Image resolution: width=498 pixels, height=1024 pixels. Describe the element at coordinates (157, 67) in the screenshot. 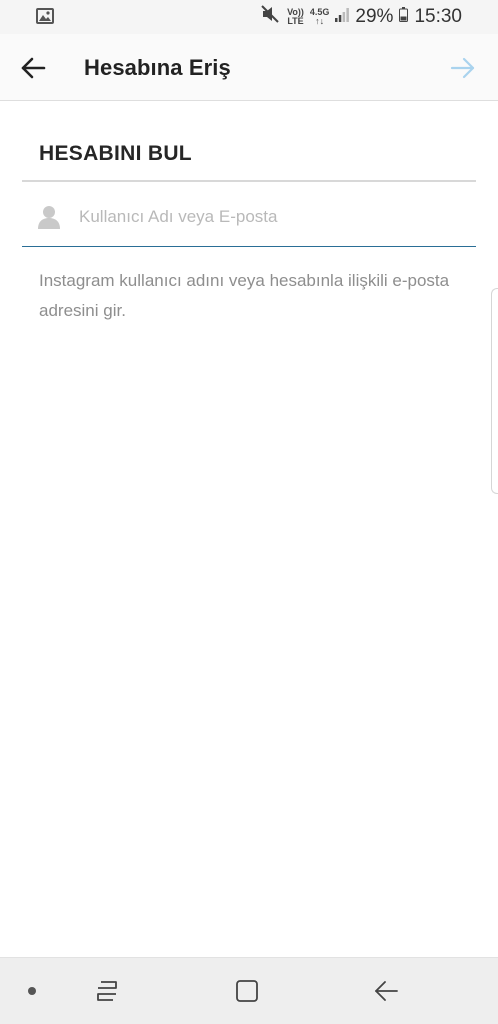

I see `page-title: Hesabına Eriş` at that location.